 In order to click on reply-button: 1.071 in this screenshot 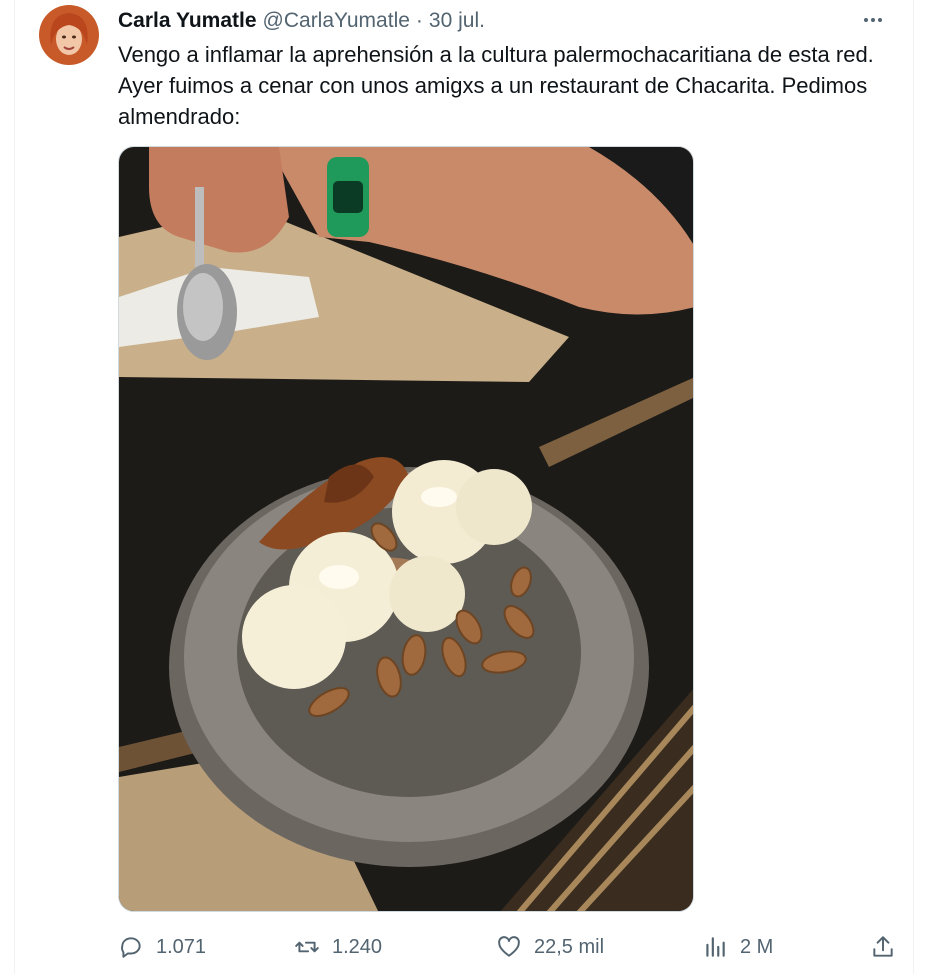, I will do `click(162, 947)`.